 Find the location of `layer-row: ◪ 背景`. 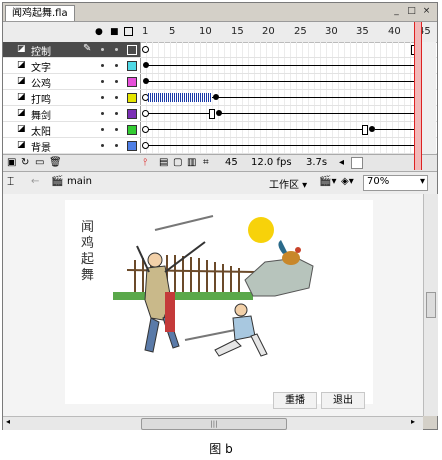

layer-row: ◪ 背景 is located at coordinates (220, 146).